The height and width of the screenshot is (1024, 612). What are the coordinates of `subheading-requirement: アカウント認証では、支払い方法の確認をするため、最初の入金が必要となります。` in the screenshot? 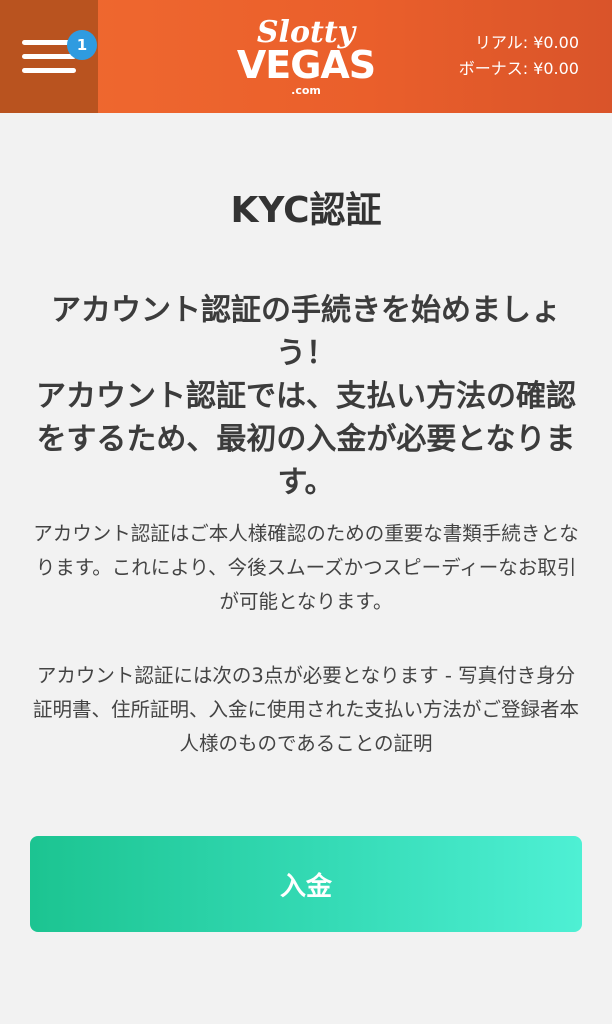 It's located at (306, 439).